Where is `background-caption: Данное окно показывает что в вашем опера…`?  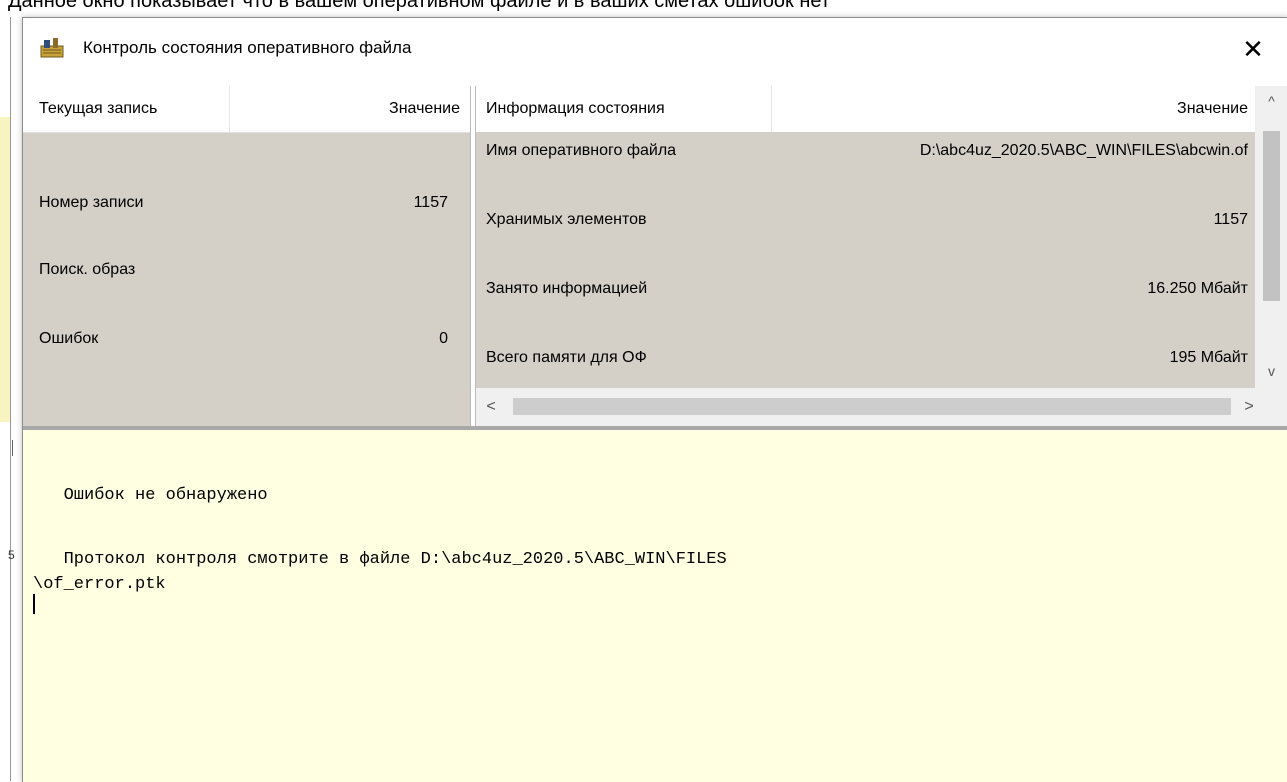 background-caption: Данное окно показывает что в вашем опера… is located at coordinates (419, 6).